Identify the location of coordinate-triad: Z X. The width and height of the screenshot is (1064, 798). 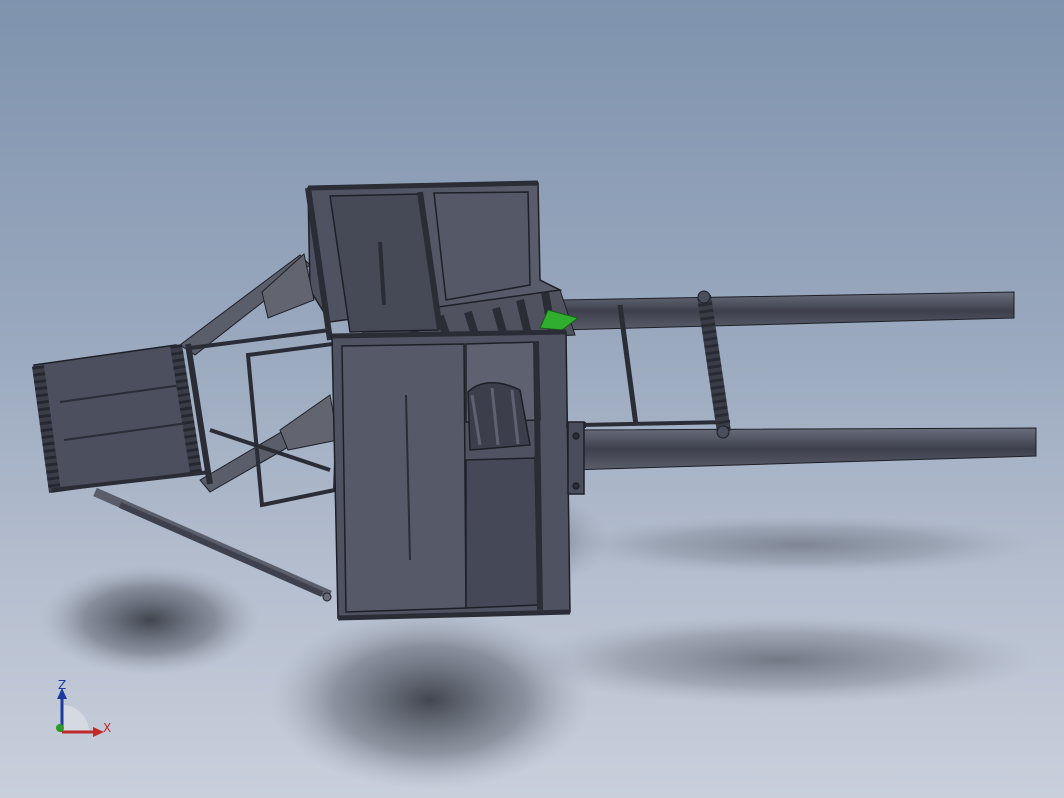
(85, 712).